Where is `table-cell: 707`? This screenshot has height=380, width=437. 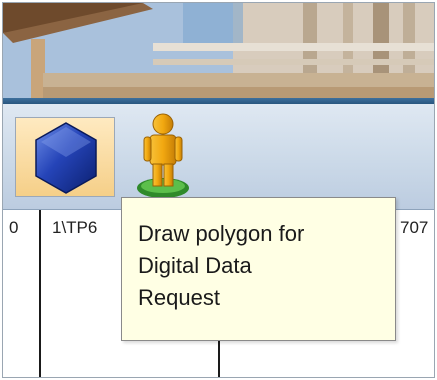 table-cell: 707 is located at coordinates (414, 227).